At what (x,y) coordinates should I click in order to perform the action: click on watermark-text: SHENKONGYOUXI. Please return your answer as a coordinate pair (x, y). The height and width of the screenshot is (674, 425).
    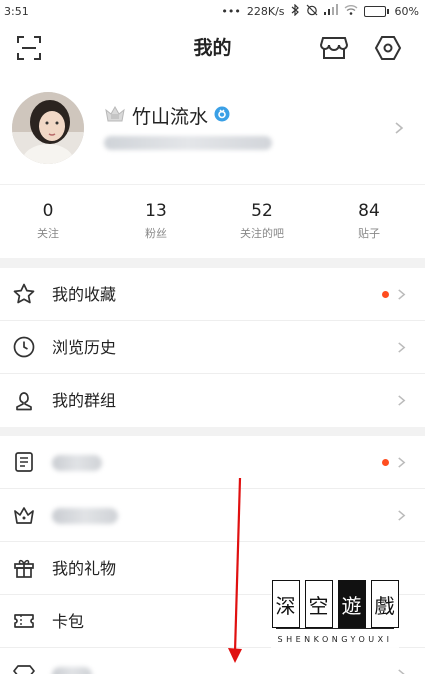
    Looking at the image, I should click on (335, 639).